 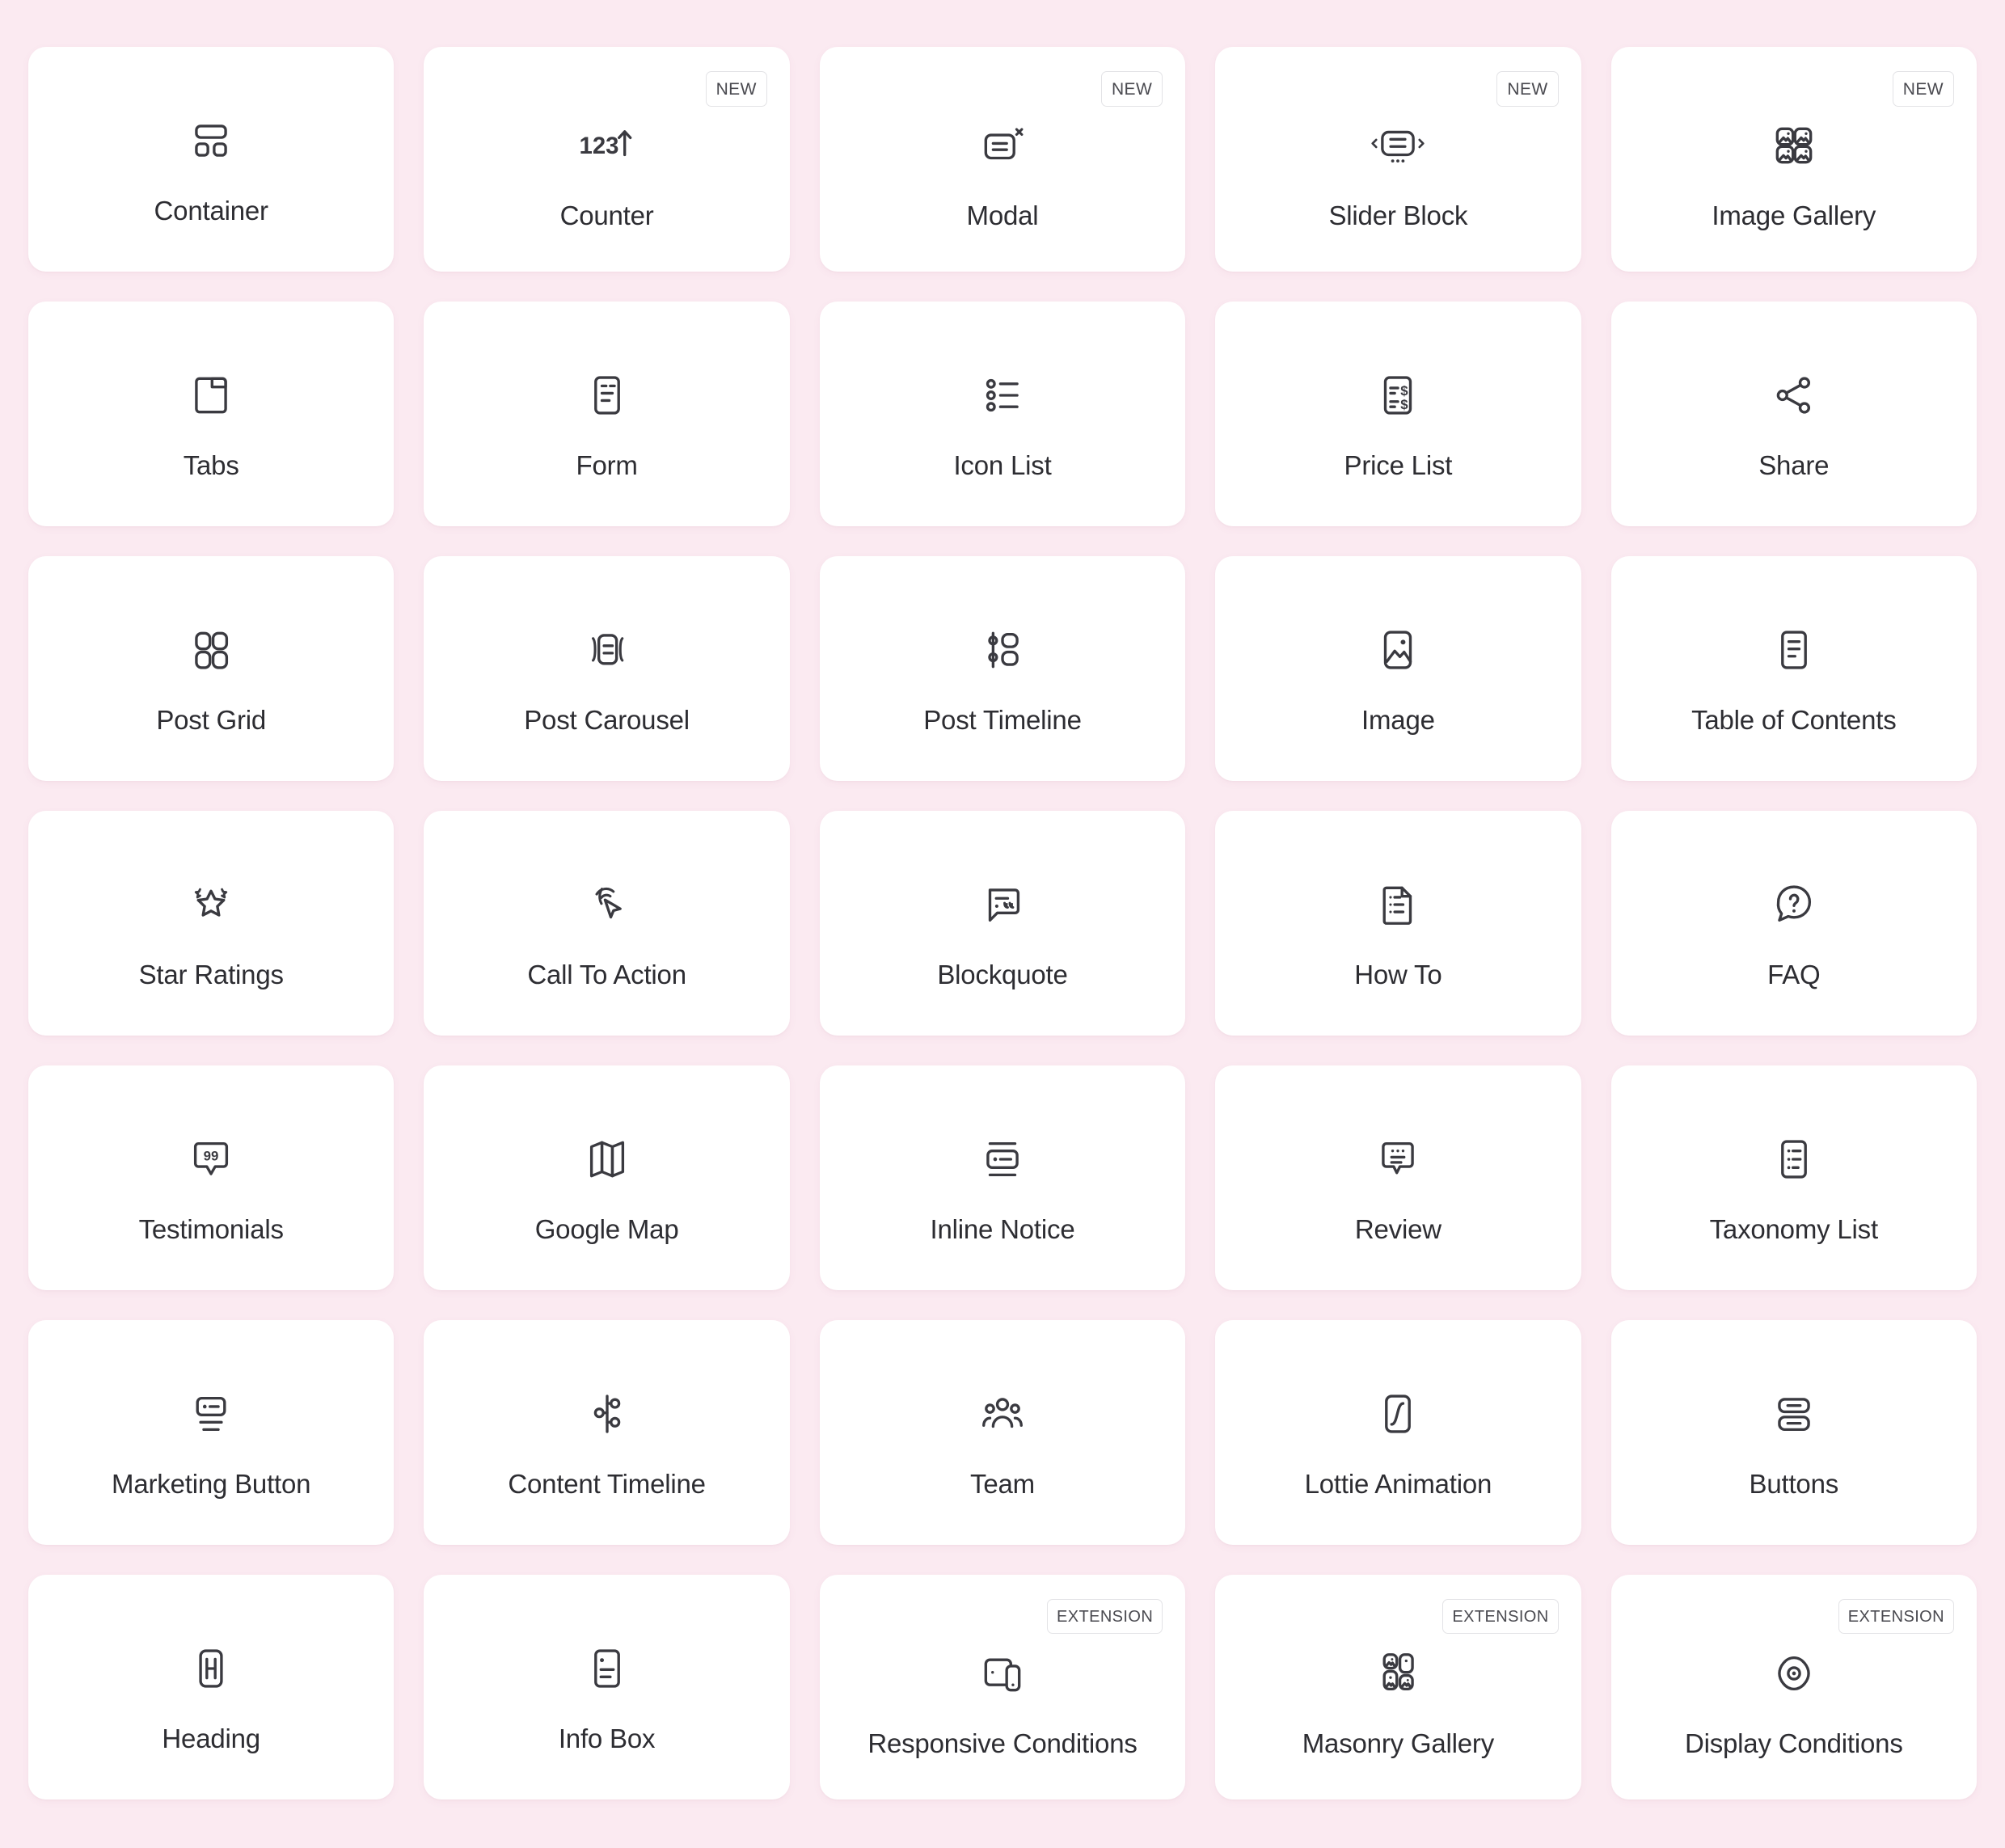 I want to click on widget-label: Display Conditions, so click(x=1794, y=1744).